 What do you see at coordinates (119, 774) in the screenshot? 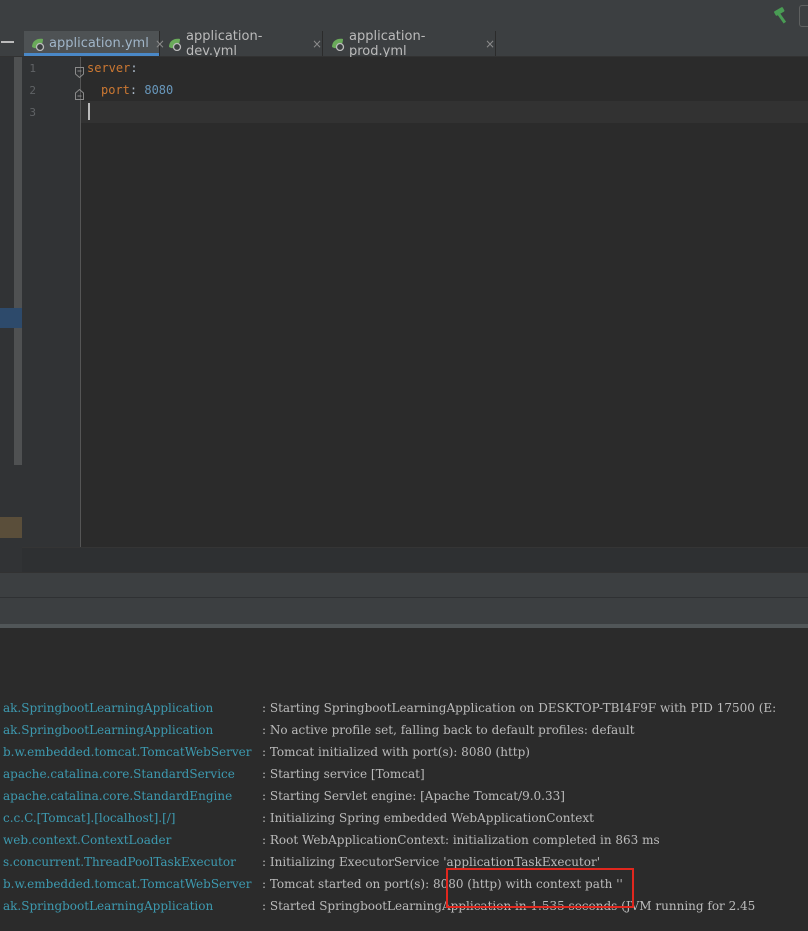
I see `log-source: apache.catalina.core.StandardService` at bounding box center [119, 774].